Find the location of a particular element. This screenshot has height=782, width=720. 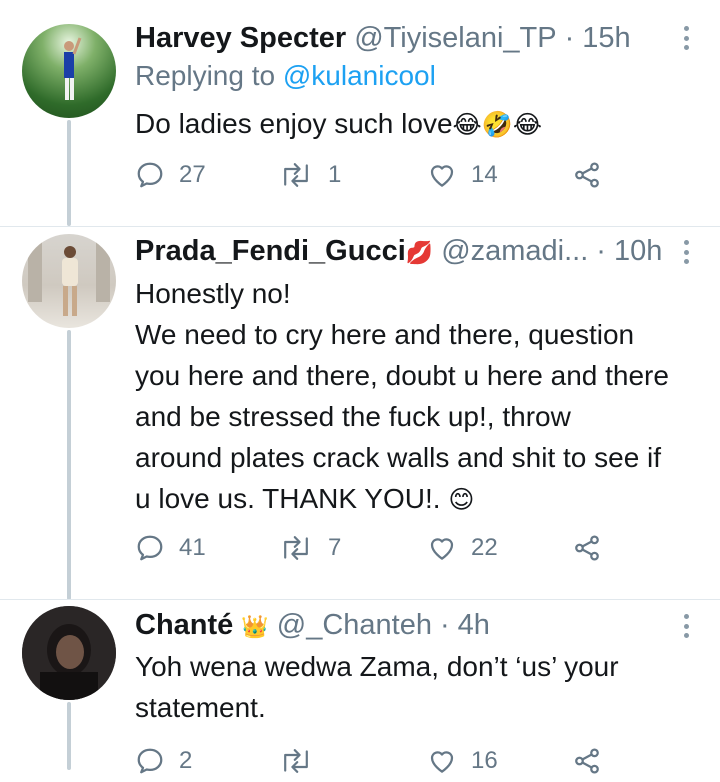

handle: @_Chanteh is located at coordinates (354, 625).